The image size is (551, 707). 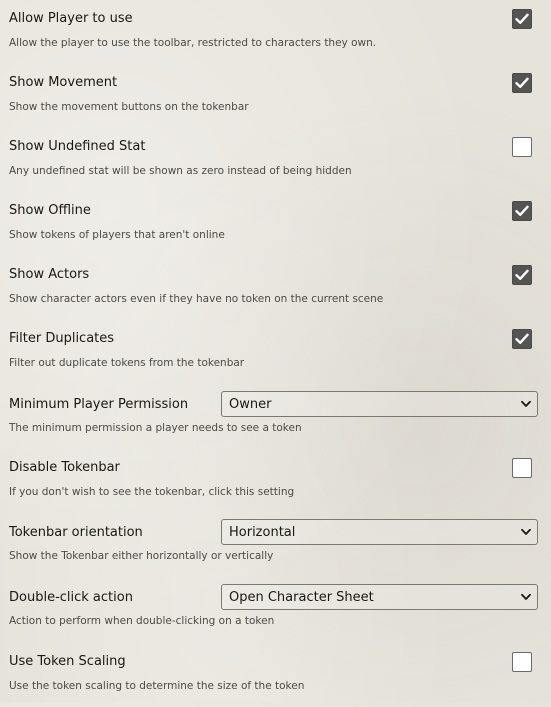 What do you see at coordinates (67, 661) in the screenshot?
I see `setting-label: Use Token Scaling` at bounding box center [67, 661].